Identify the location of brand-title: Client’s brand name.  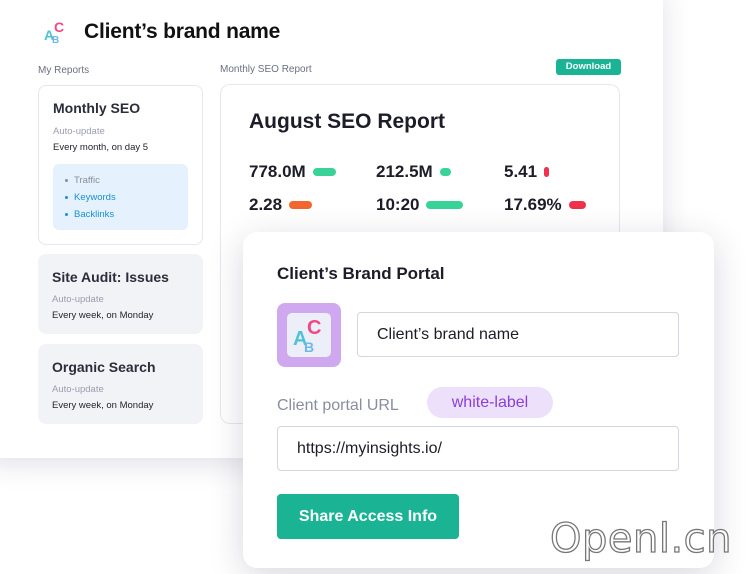
(182, 31).